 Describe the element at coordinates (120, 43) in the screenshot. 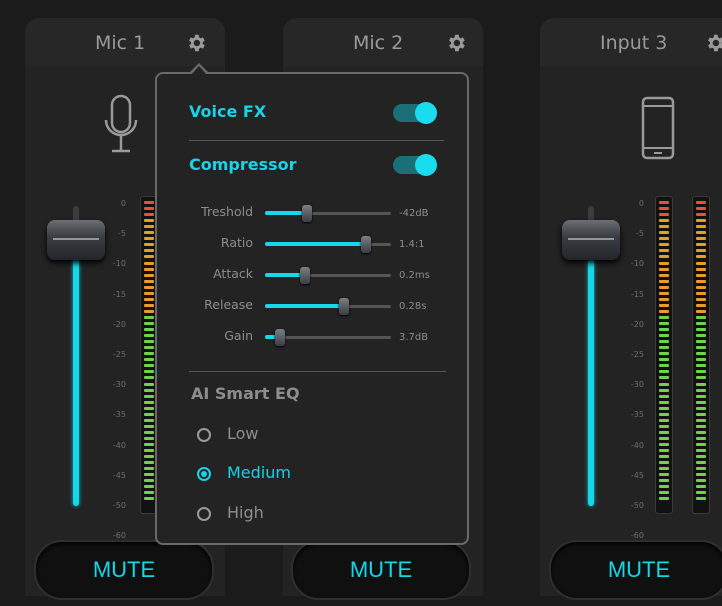

I see `channel-label: Mic 1` at that location.